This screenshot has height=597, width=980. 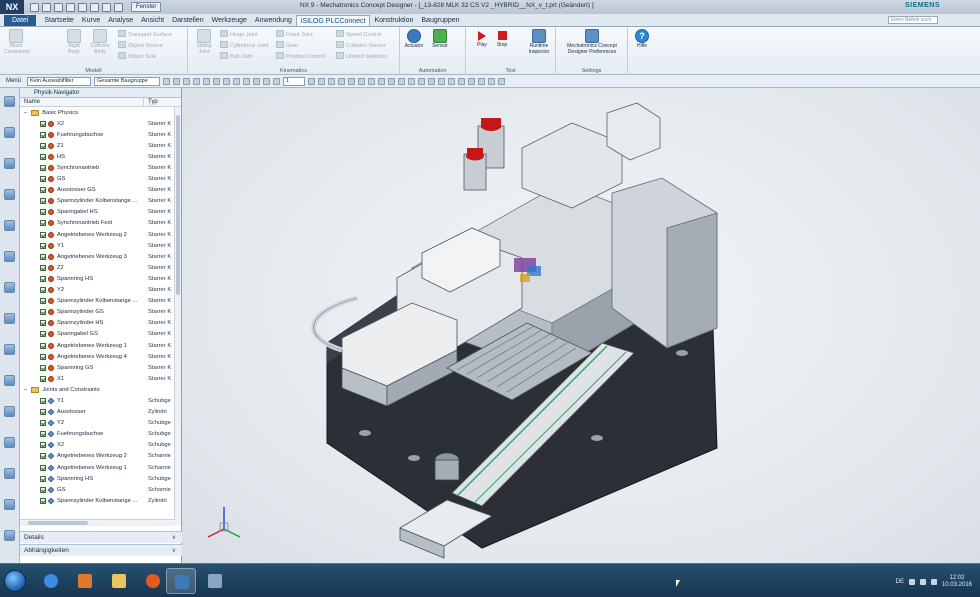 I want to click on tab-isilog-plcconnect: iSILOG PLCConnect, so click(x=333, y=20).